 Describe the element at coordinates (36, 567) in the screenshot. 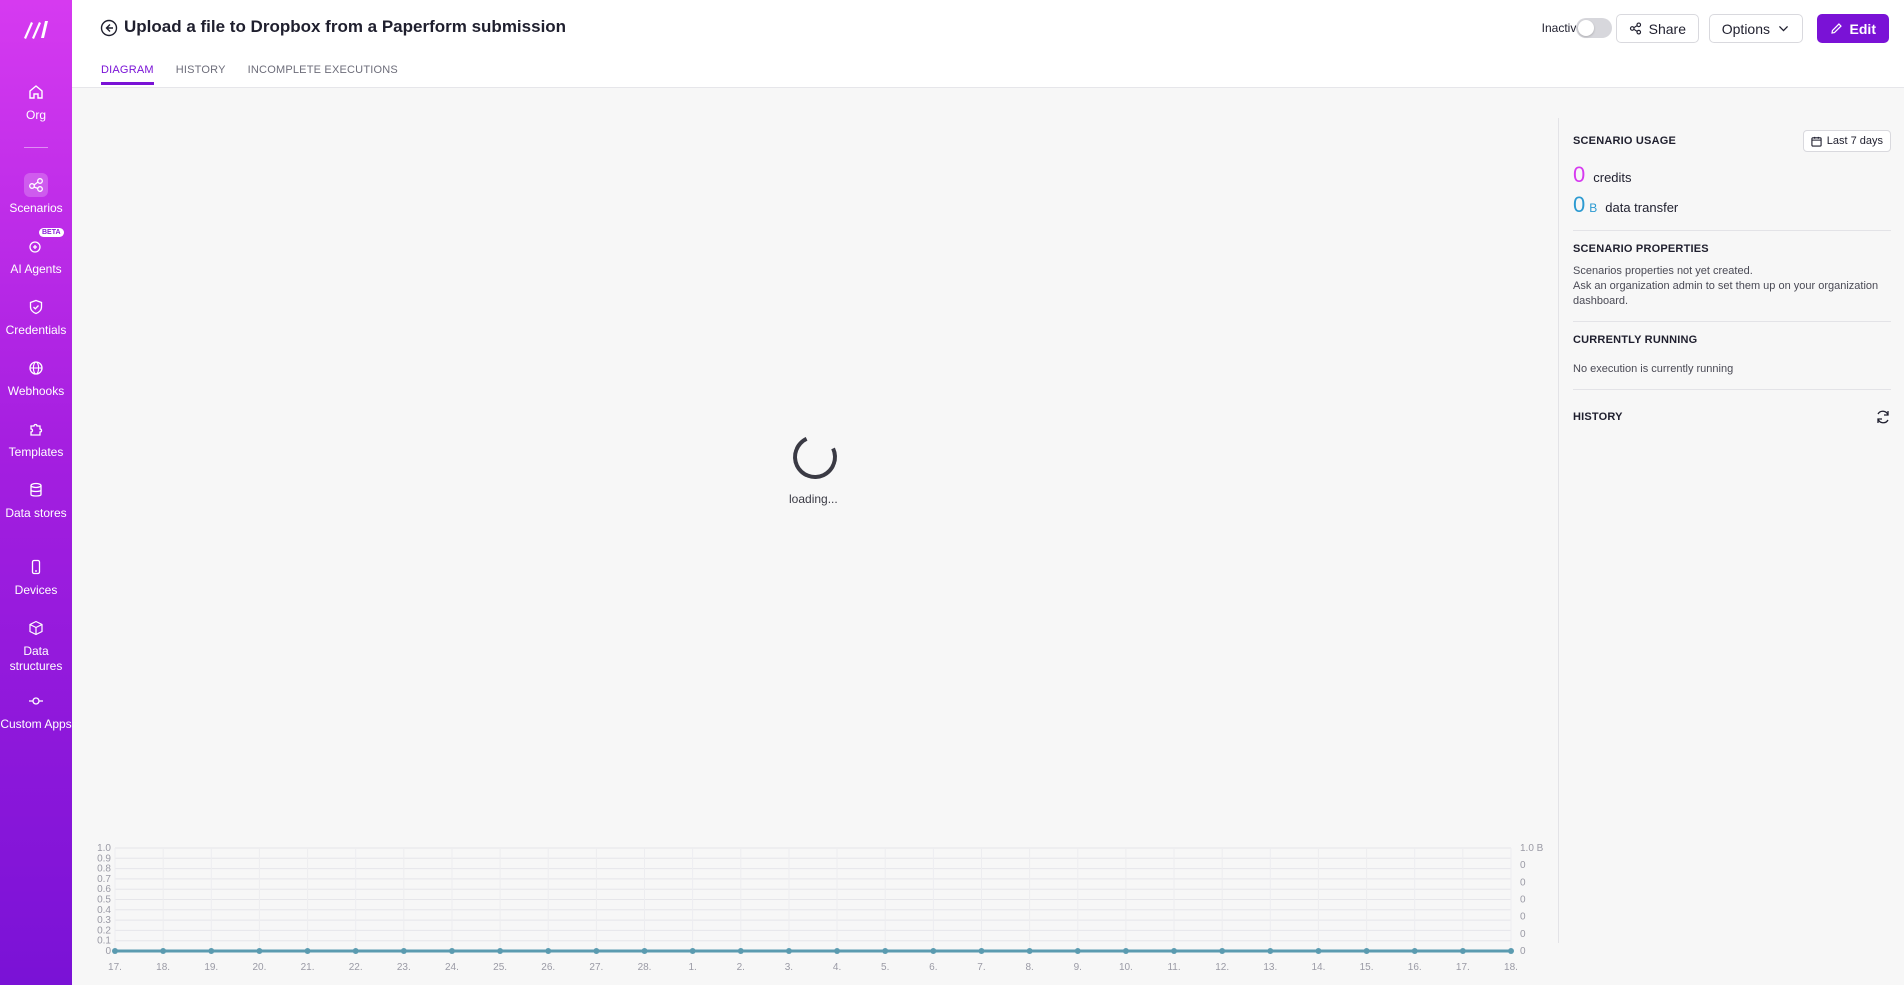

I see `mobile-icon` at that location.